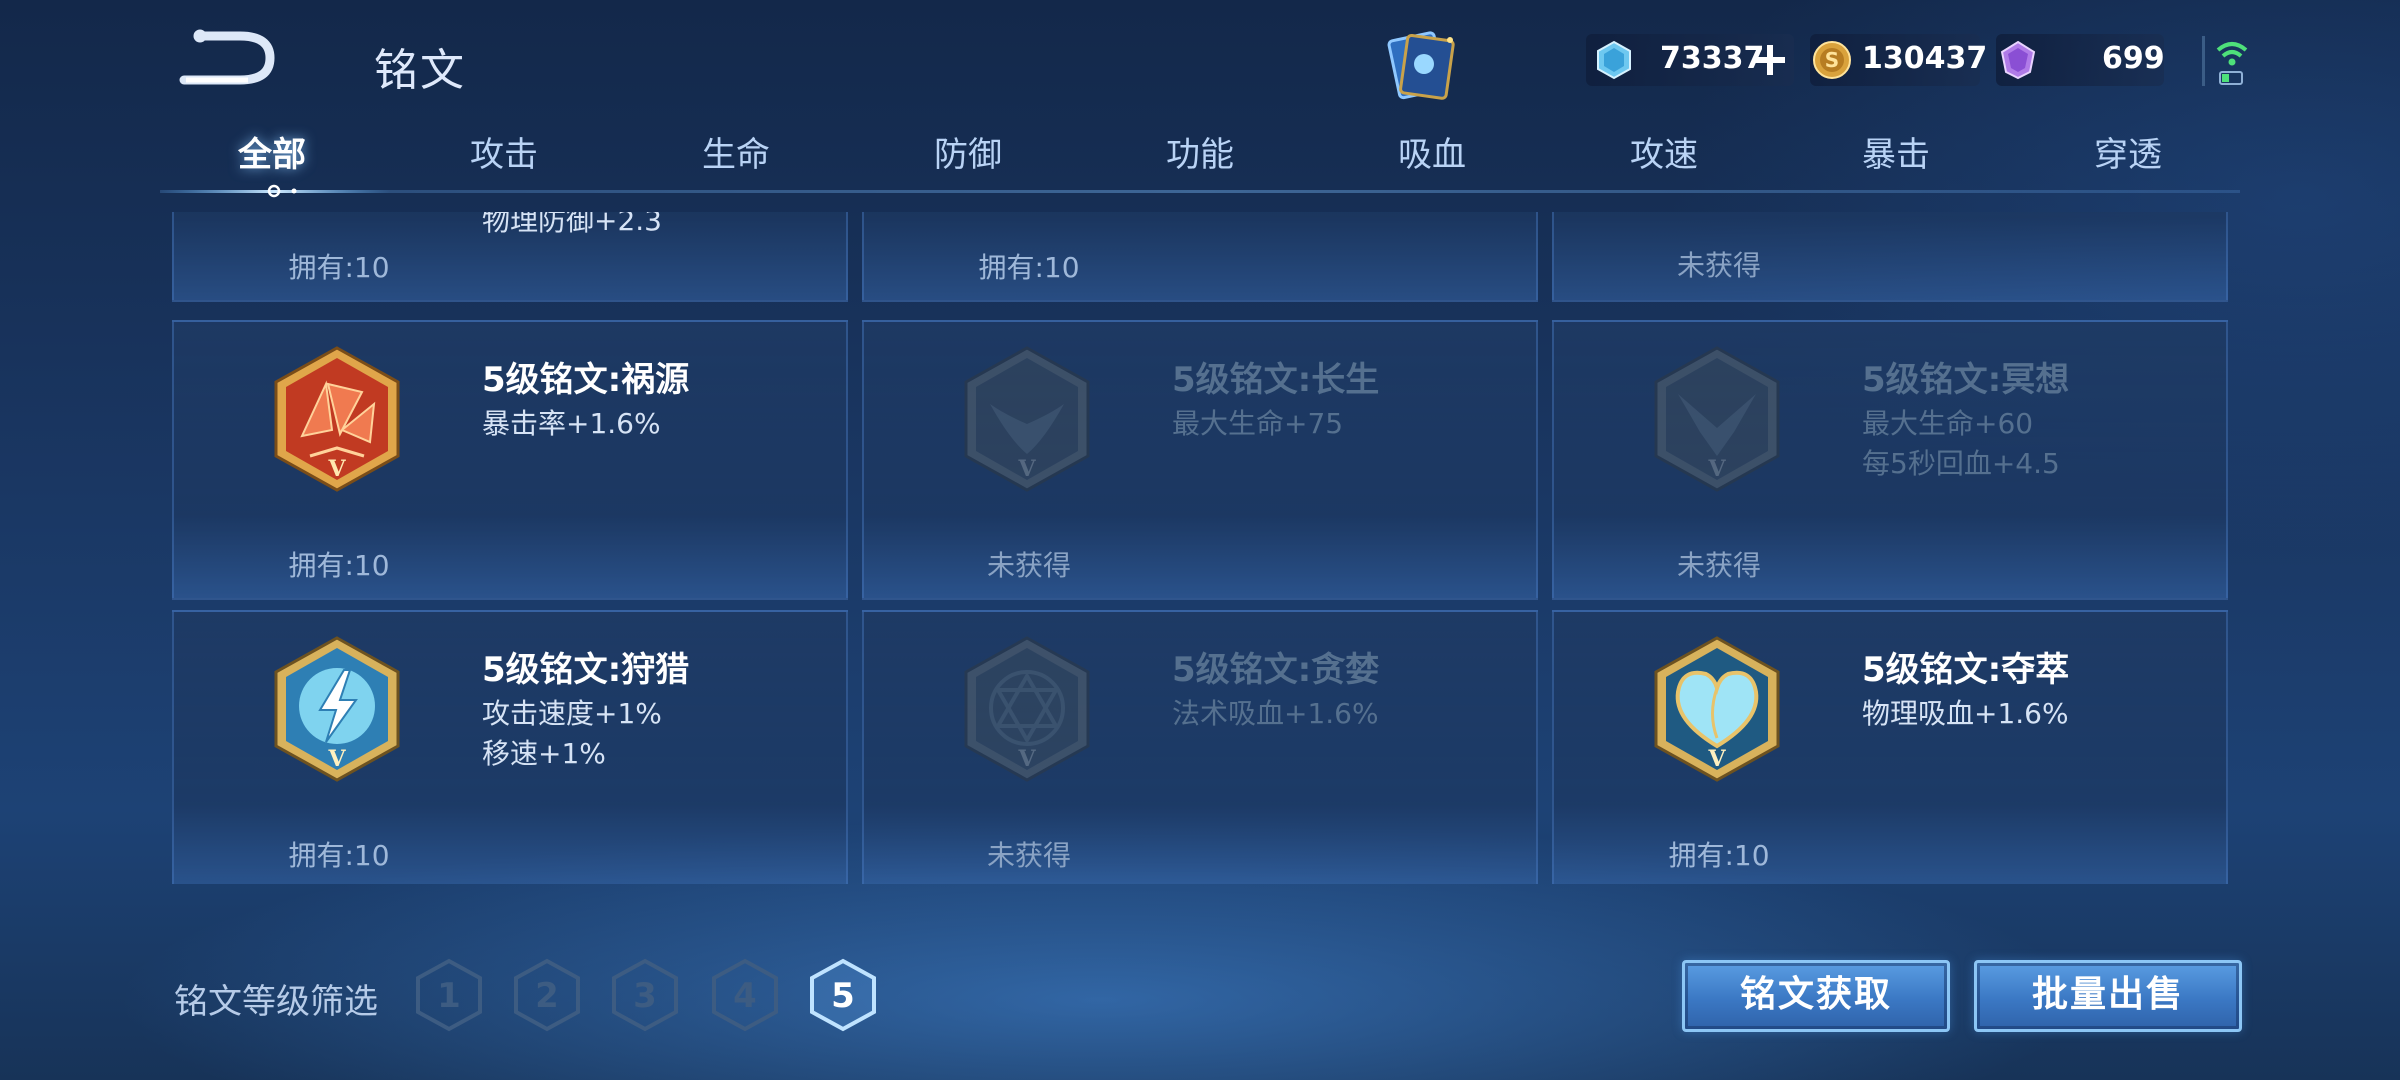 The image size is (2400, 1080). Describe the element at coordinates (586, 380) in the screenshot. I see `inscription-name: 5级铭文:祸源` at that location.